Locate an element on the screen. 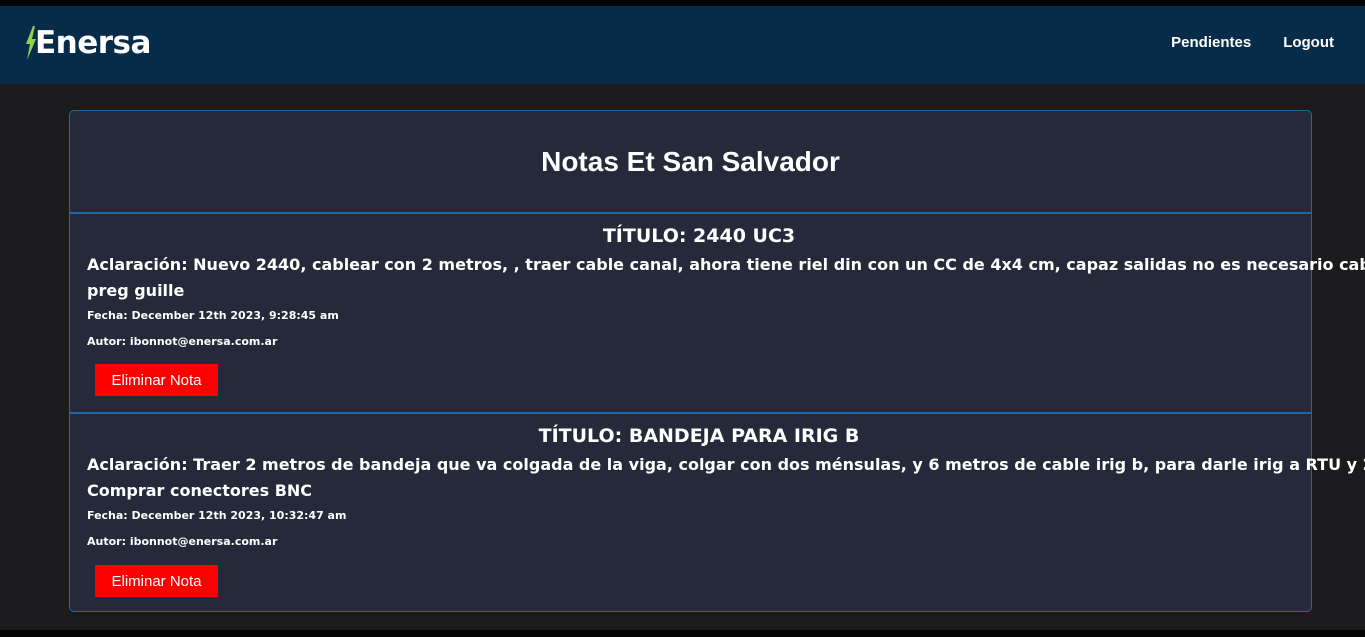 The image size is (1365, 637). nav-links: Pendientes Logout is located at coordinates (1252, 42).